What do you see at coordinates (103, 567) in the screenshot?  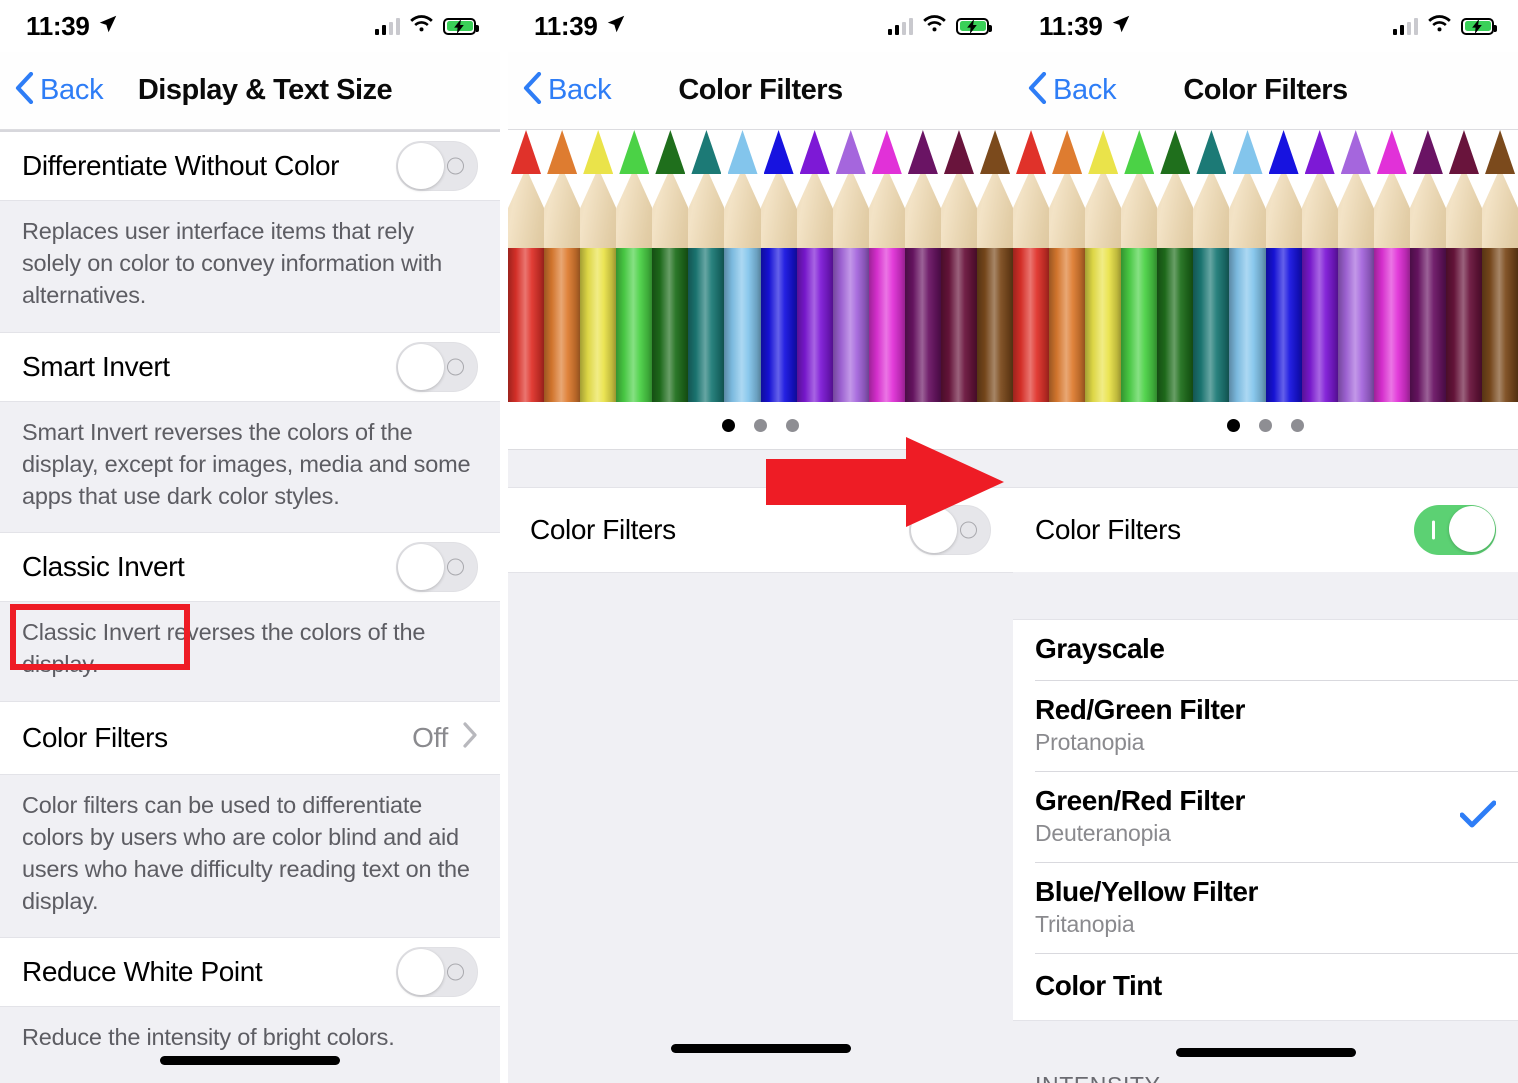 I see `row-label: Classic Invert` at bounding box center [103, 567].